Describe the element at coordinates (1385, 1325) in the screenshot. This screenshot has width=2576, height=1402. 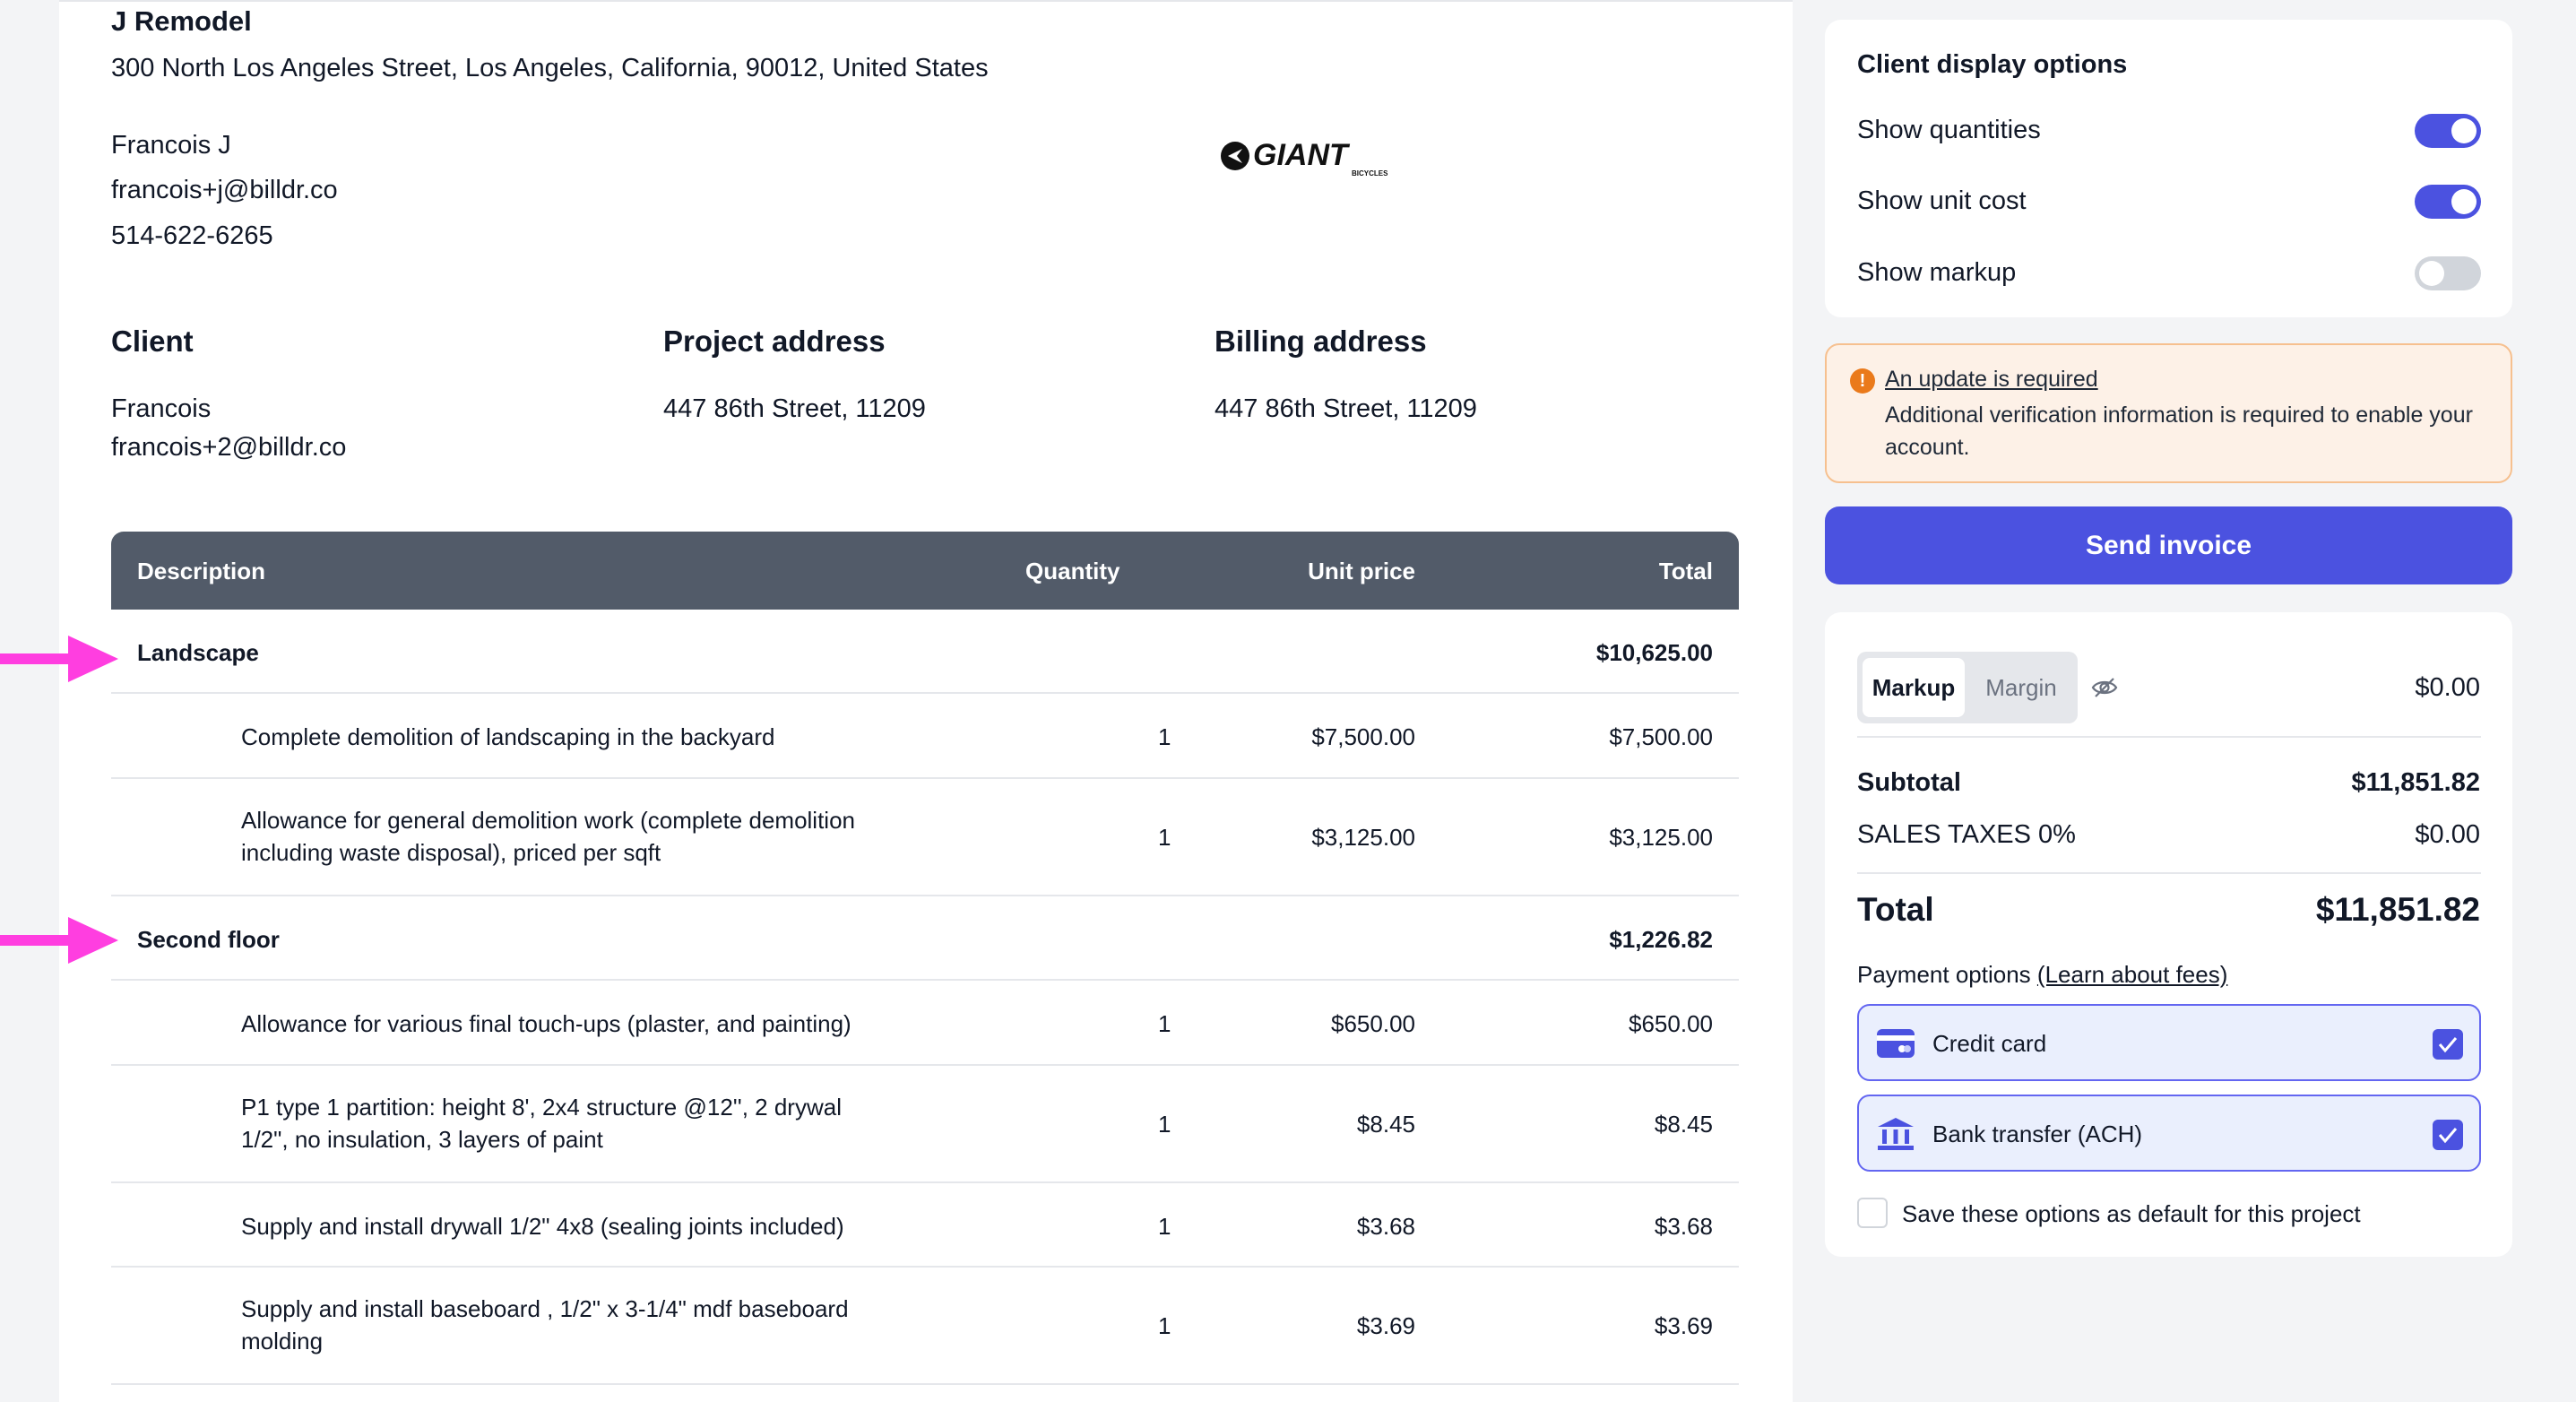
I see `item-unit-price: $3.69` at that location.